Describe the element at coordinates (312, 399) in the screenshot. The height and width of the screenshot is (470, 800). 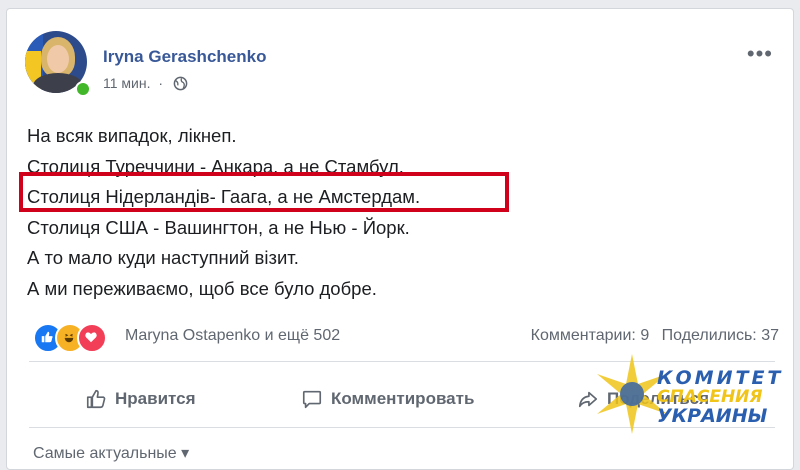
I see `comment-bubble-icon` at that location.